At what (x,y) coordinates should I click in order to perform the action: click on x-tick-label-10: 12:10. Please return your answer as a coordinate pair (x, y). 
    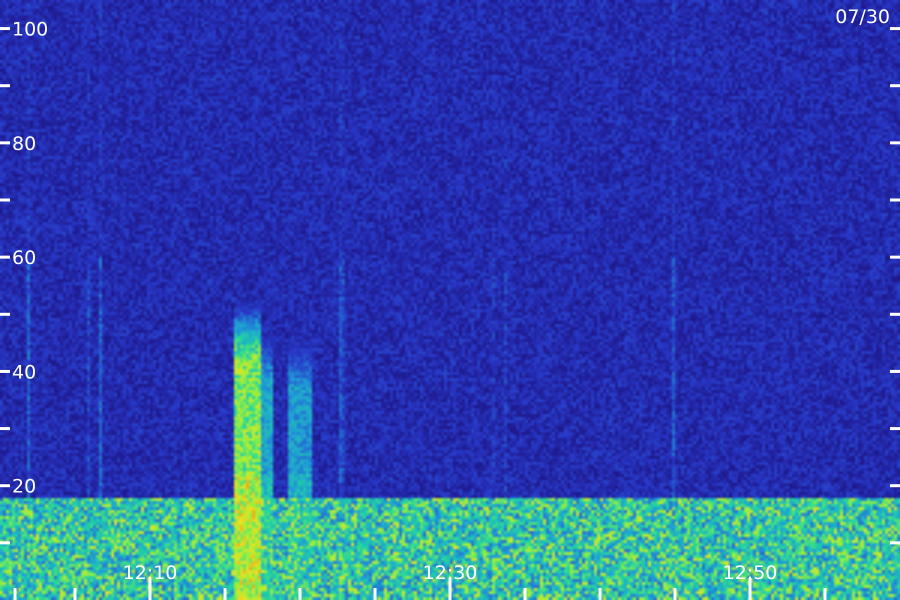
    Looking at the image, I should click on (150, 573).